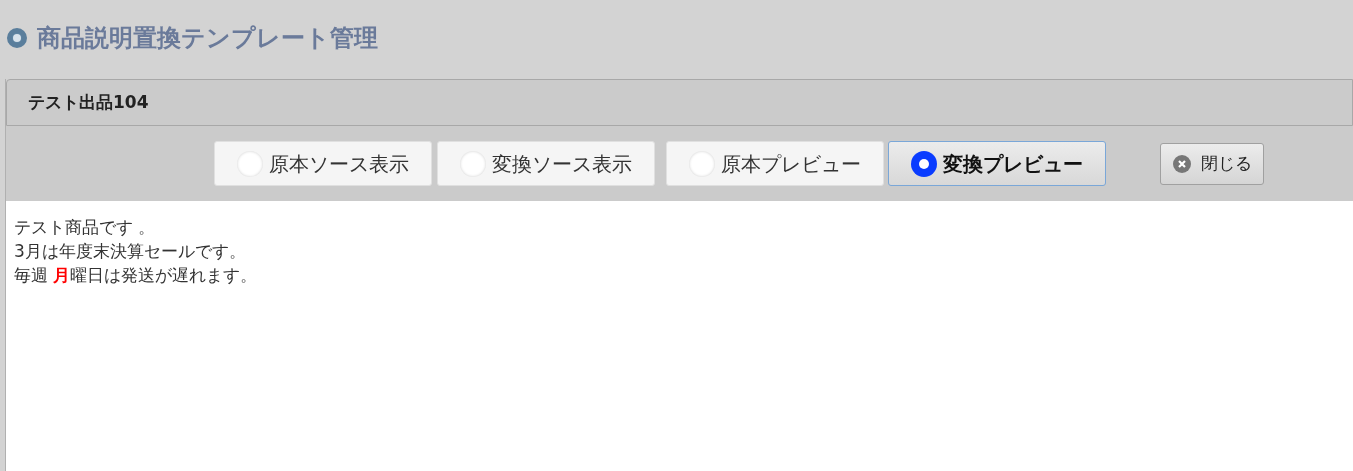 Image resolution: width=1353 pixels, height=471 pixels. I want to click on close-icon, so click(1181, 163).